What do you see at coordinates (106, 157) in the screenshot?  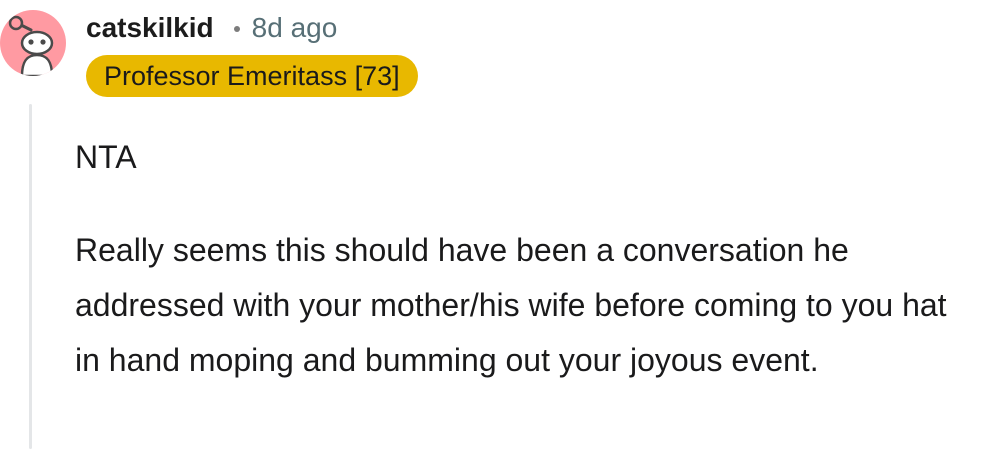 I see `comment-paragraph: NTA` at bounding box center [106, 157].